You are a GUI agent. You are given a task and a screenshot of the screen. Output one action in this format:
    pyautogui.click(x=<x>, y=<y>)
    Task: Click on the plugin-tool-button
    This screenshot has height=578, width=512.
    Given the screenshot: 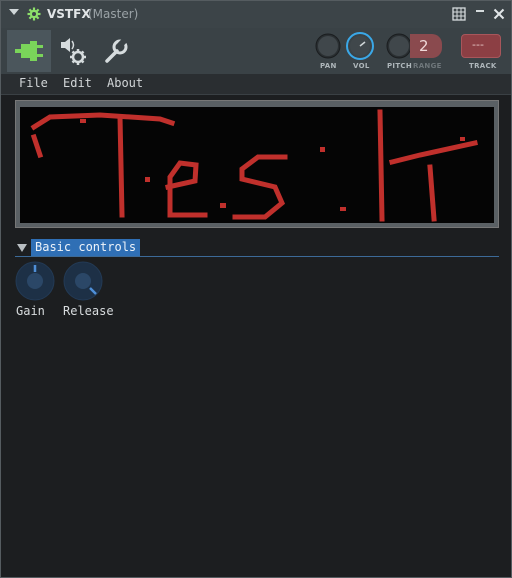 What is the action you would take?
    pyautogui.click(x=29, y=51)
    